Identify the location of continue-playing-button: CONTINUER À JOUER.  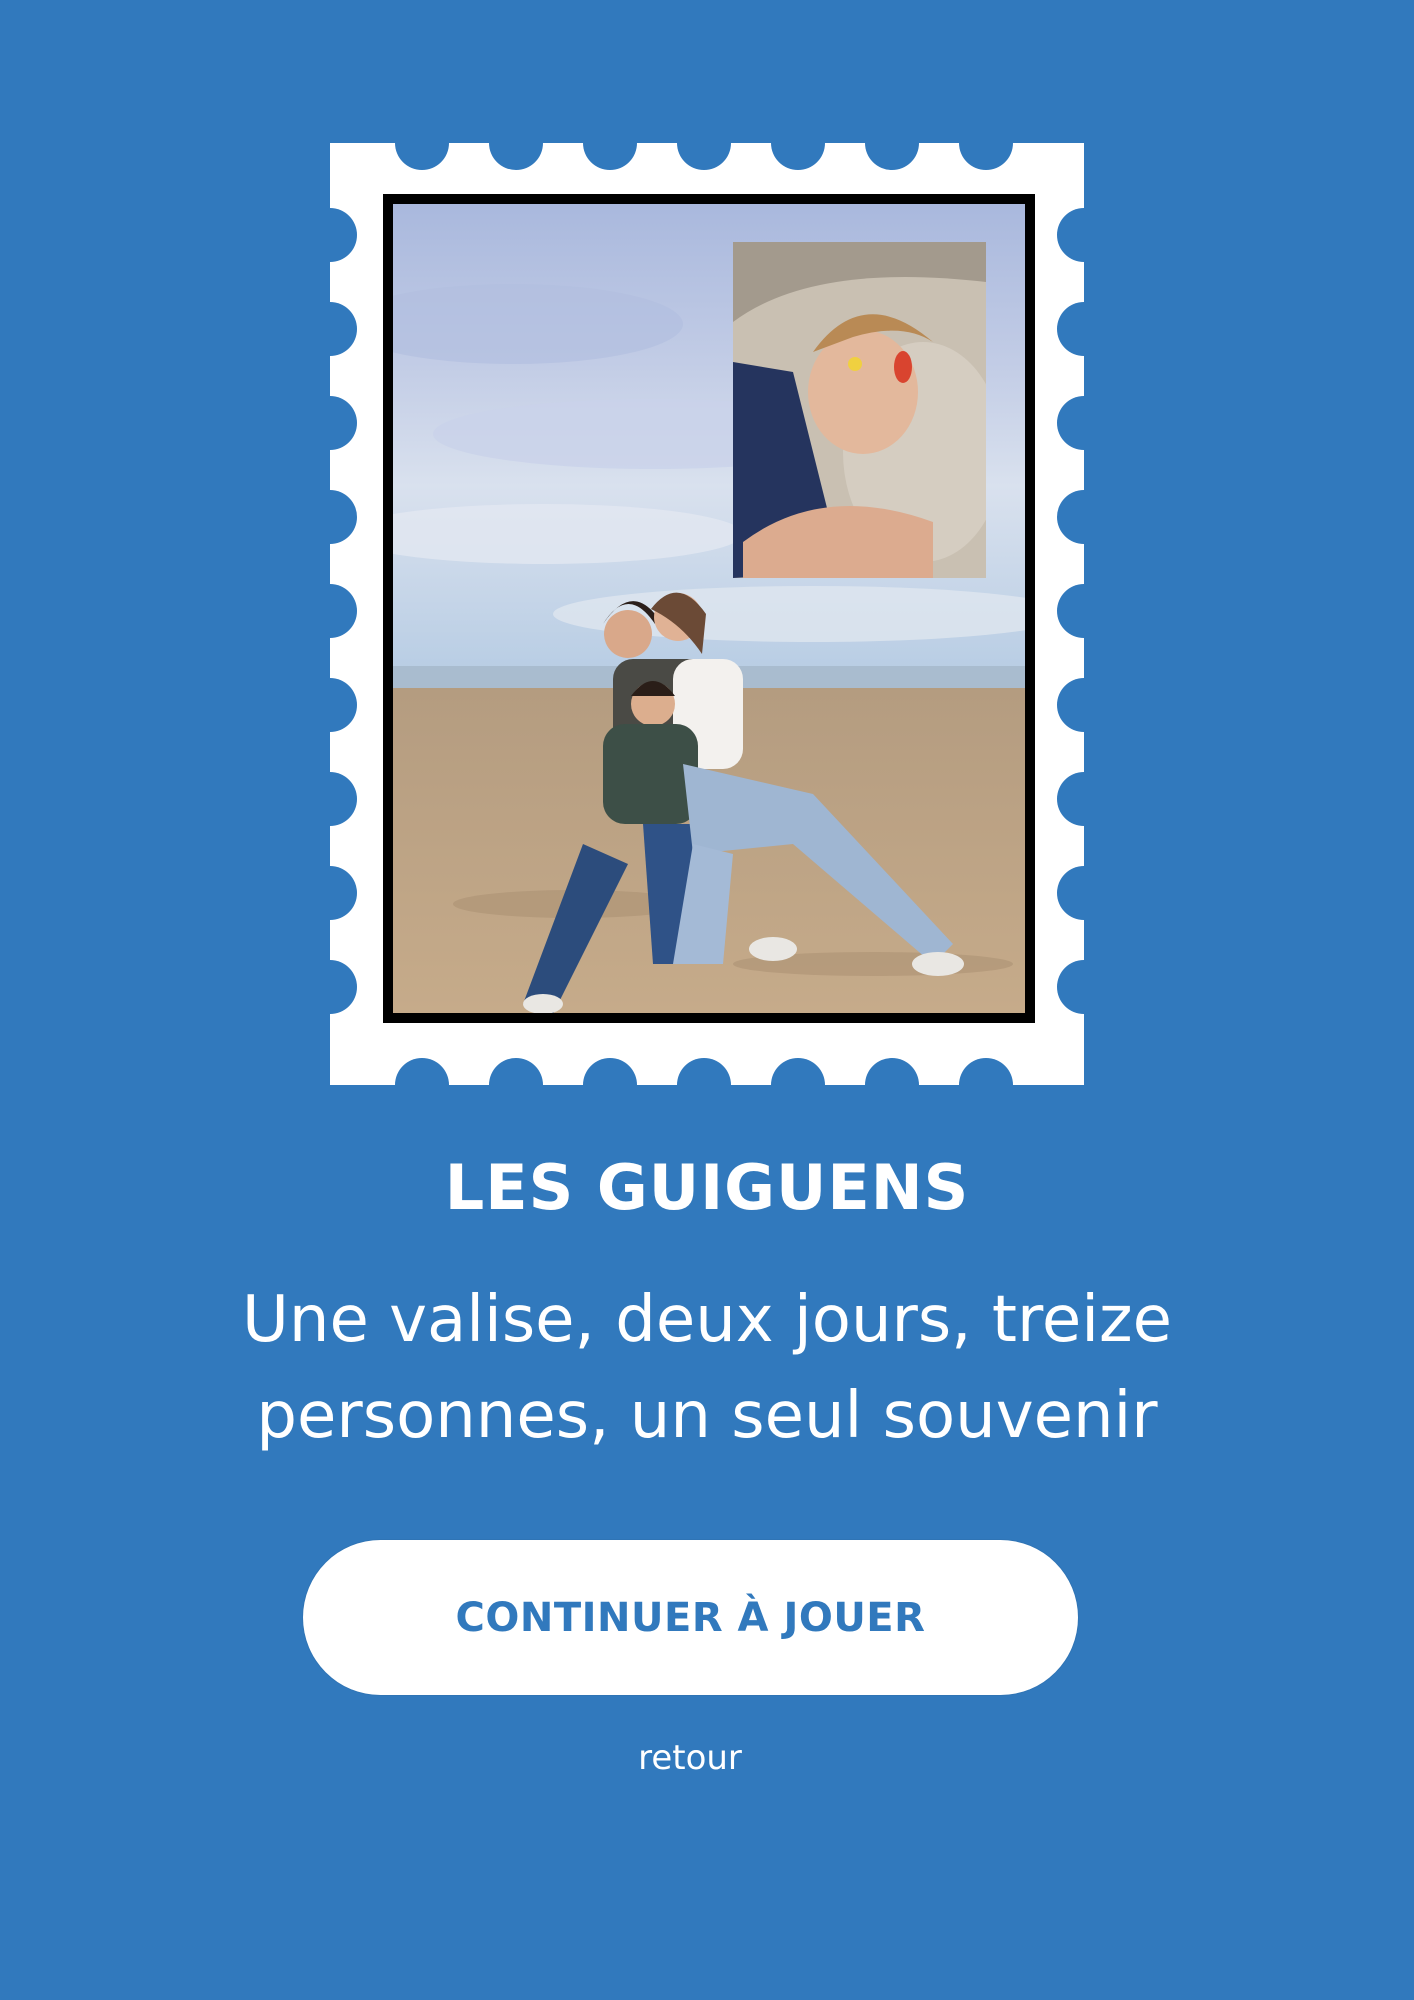
(690, 1617).